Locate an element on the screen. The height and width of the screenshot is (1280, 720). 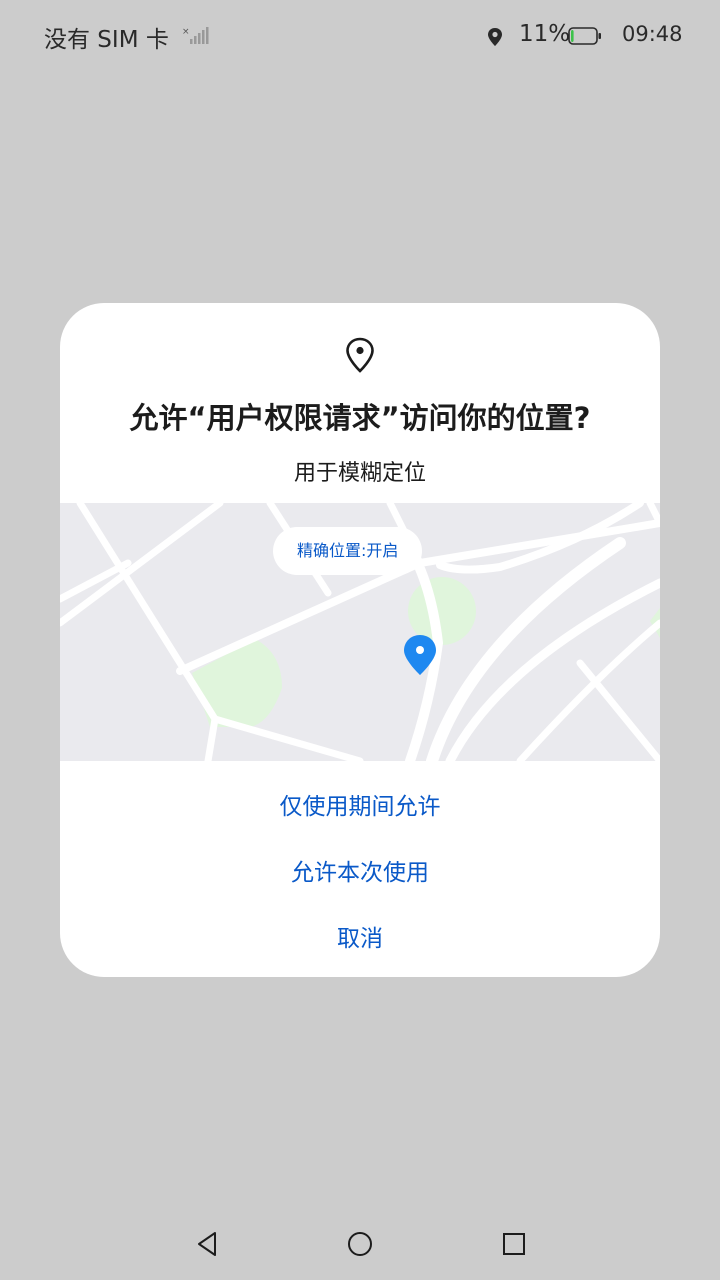
precise-location-chip: 精确位置:开启 is located at coordinates (348, 551).